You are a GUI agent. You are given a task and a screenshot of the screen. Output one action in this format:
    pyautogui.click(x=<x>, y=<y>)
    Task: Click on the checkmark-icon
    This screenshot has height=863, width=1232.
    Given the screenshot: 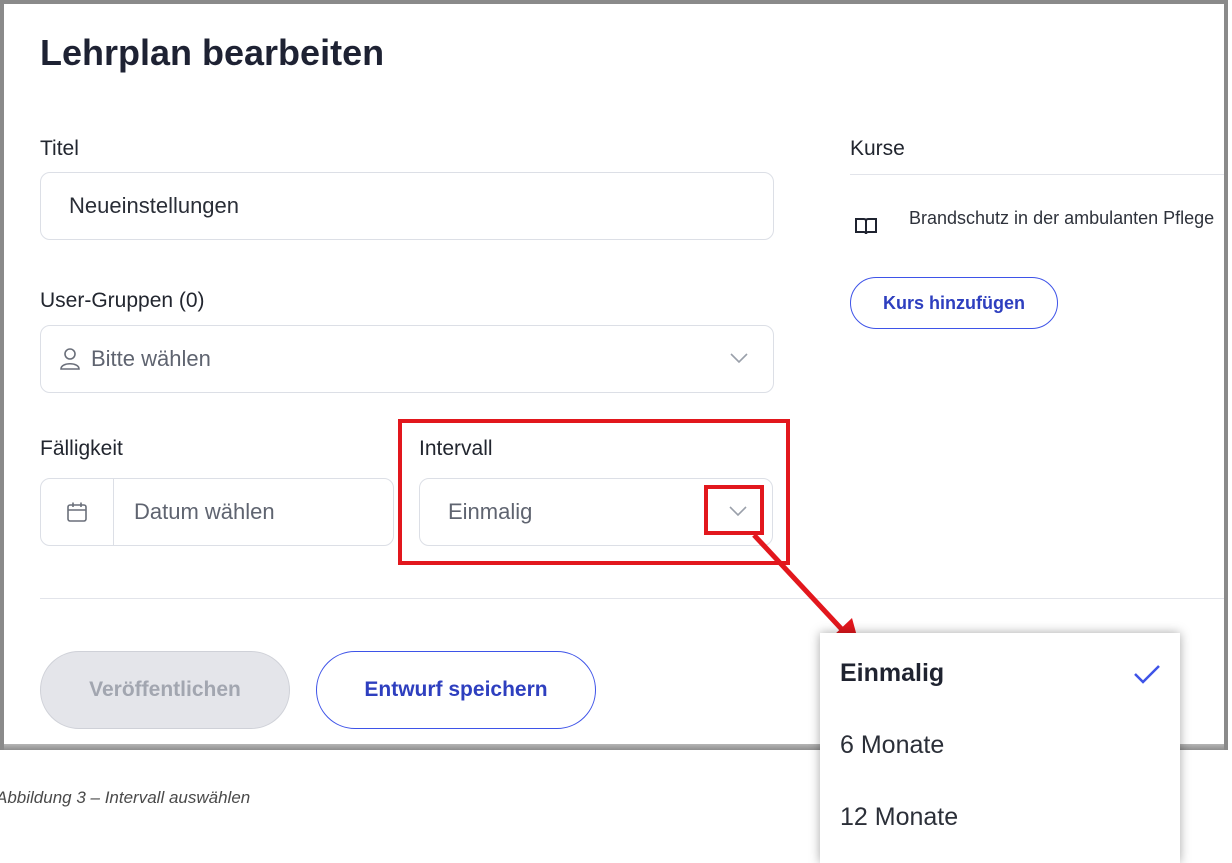 What is the action you would take?
    pyautogui.click(x=1147, y=674)
    